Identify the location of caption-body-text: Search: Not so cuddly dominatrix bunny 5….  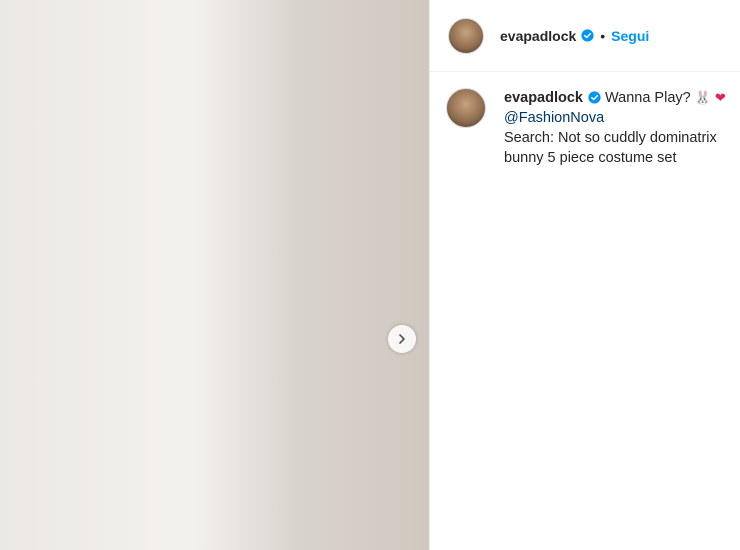
(610, 148).